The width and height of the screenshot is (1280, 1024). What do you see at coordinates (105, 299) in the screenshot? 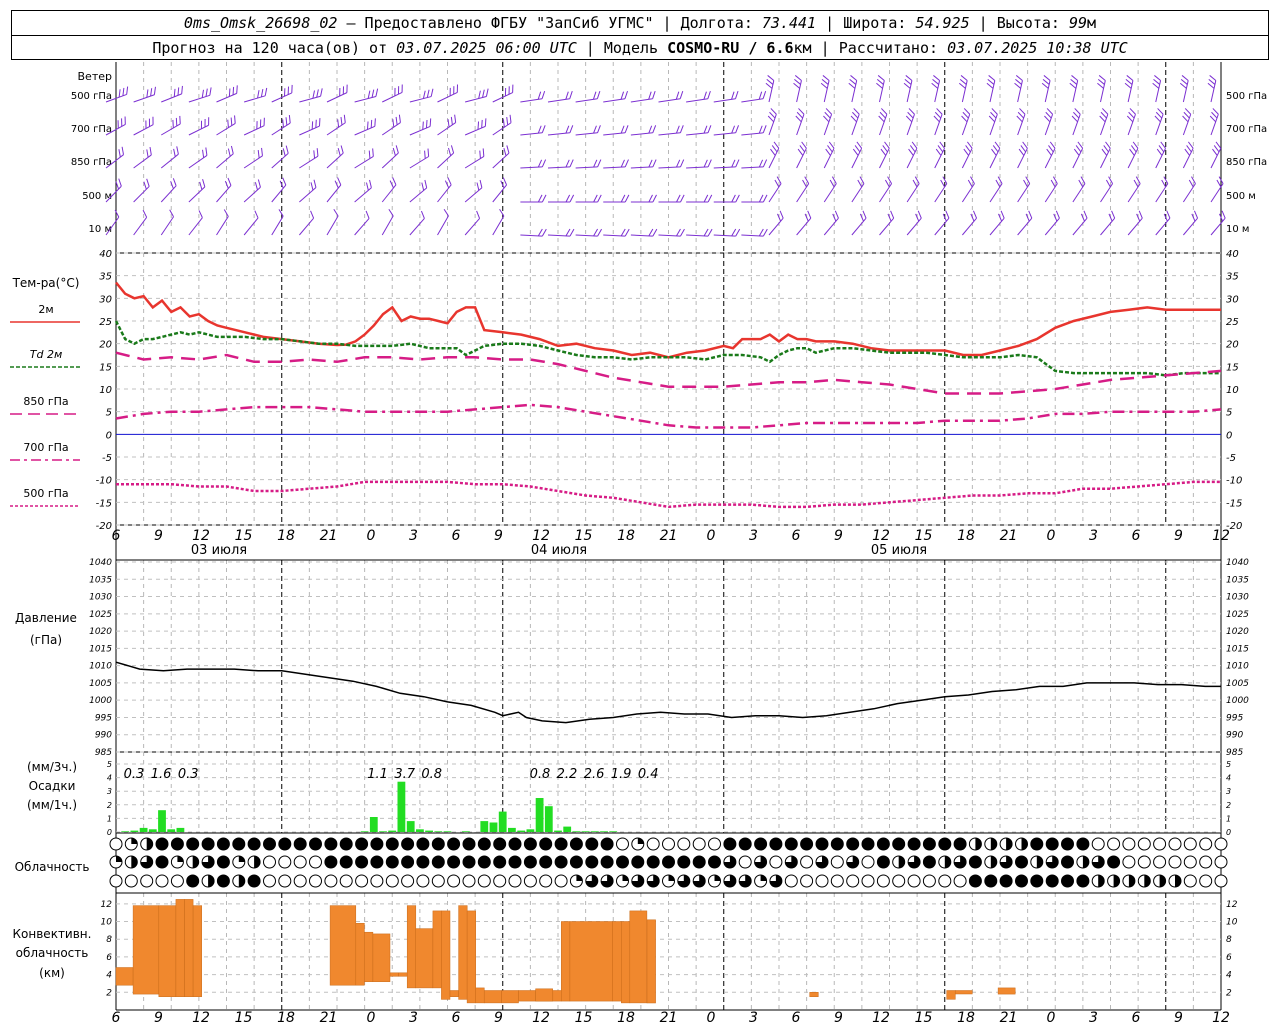
I see `temp-y-tick: 30` at bounding box center [105, 299].